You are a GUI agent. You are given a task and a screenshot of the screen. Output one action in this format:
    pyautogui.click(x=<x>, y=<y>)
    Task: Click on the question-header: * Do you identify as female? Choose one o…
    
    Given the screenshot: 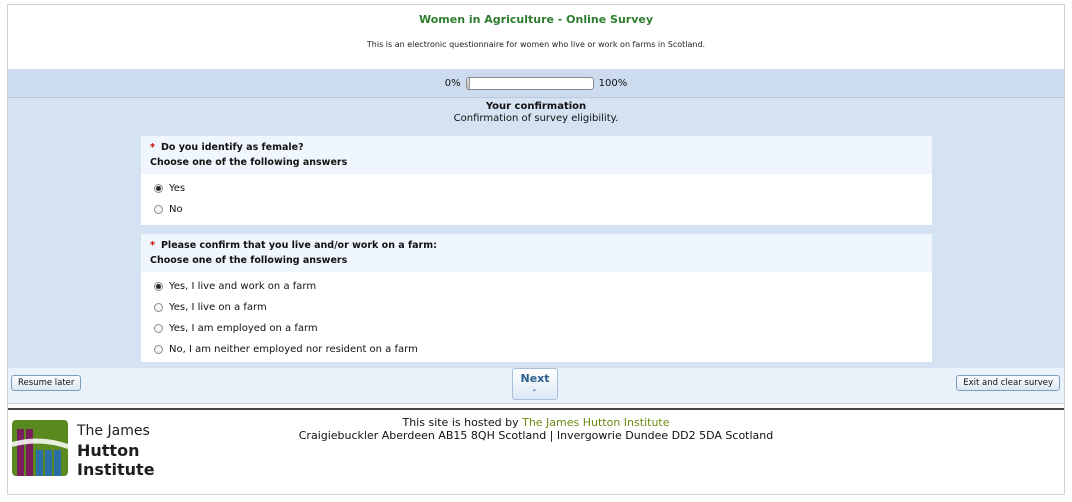 What is the action you would take?
    pyautogui.click(x=536, y=155)
    